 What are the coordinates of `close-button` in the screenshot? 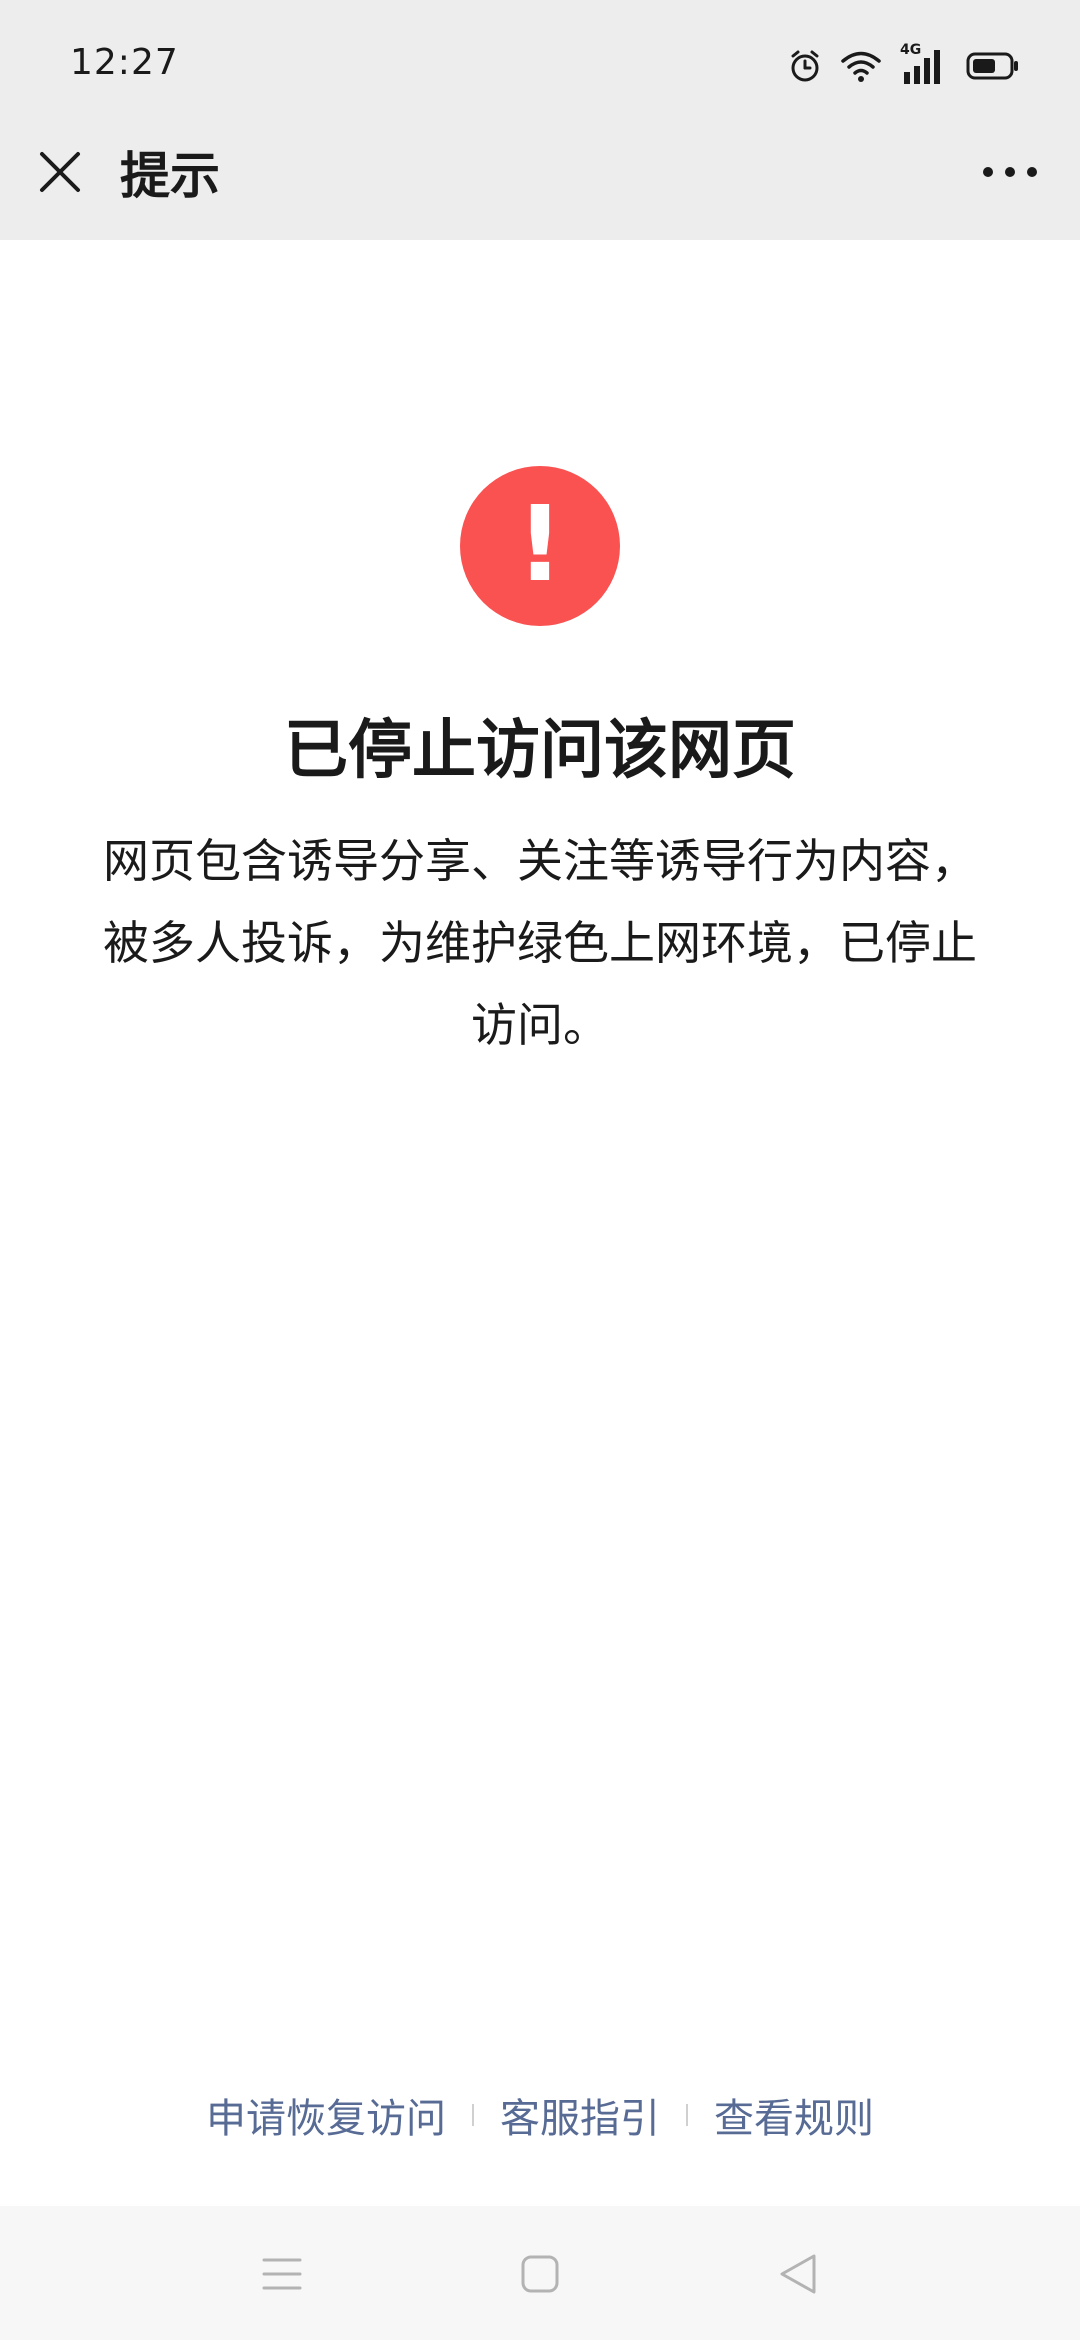 It's located at (60, 174).